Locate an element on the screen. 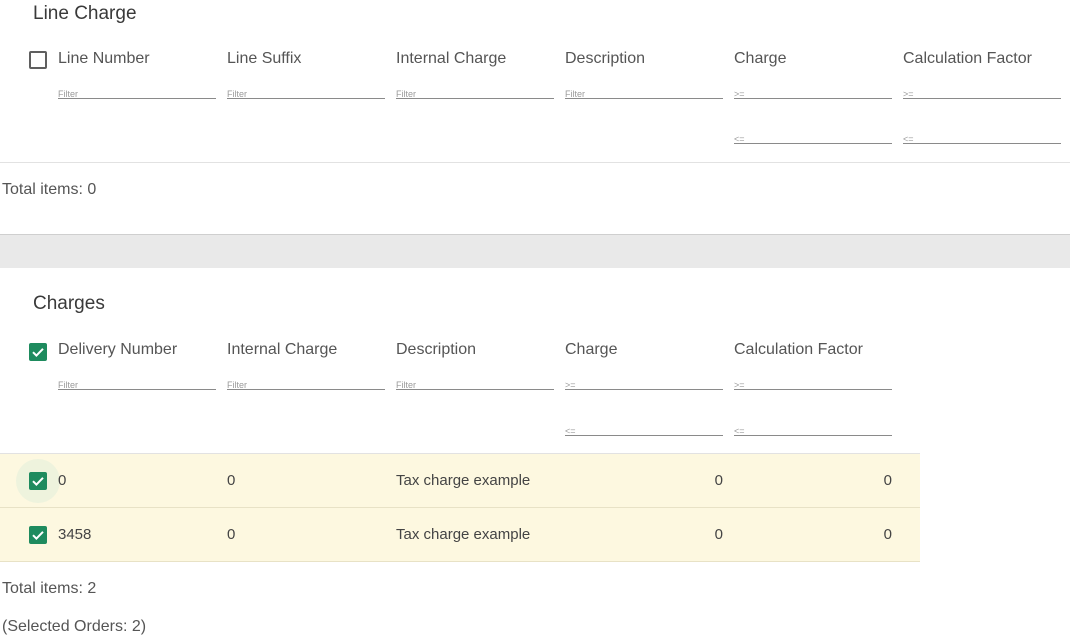 Image resolution: width=1070 pixels, height=638 pixels. line-charge-filter-calculation-factor-min is located at coordinates (982, 92).